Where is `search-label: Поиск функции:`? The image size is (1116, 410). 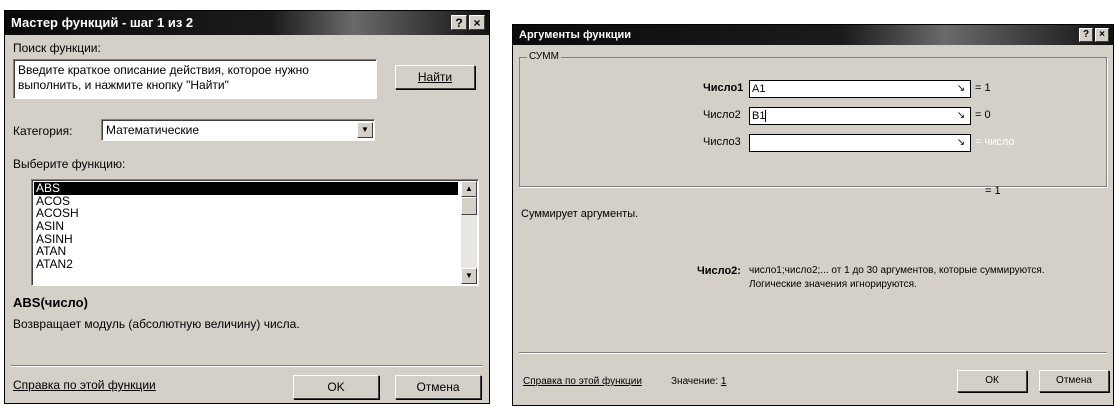 search-label: Поиск функции: is located at coordinates (57, 48).